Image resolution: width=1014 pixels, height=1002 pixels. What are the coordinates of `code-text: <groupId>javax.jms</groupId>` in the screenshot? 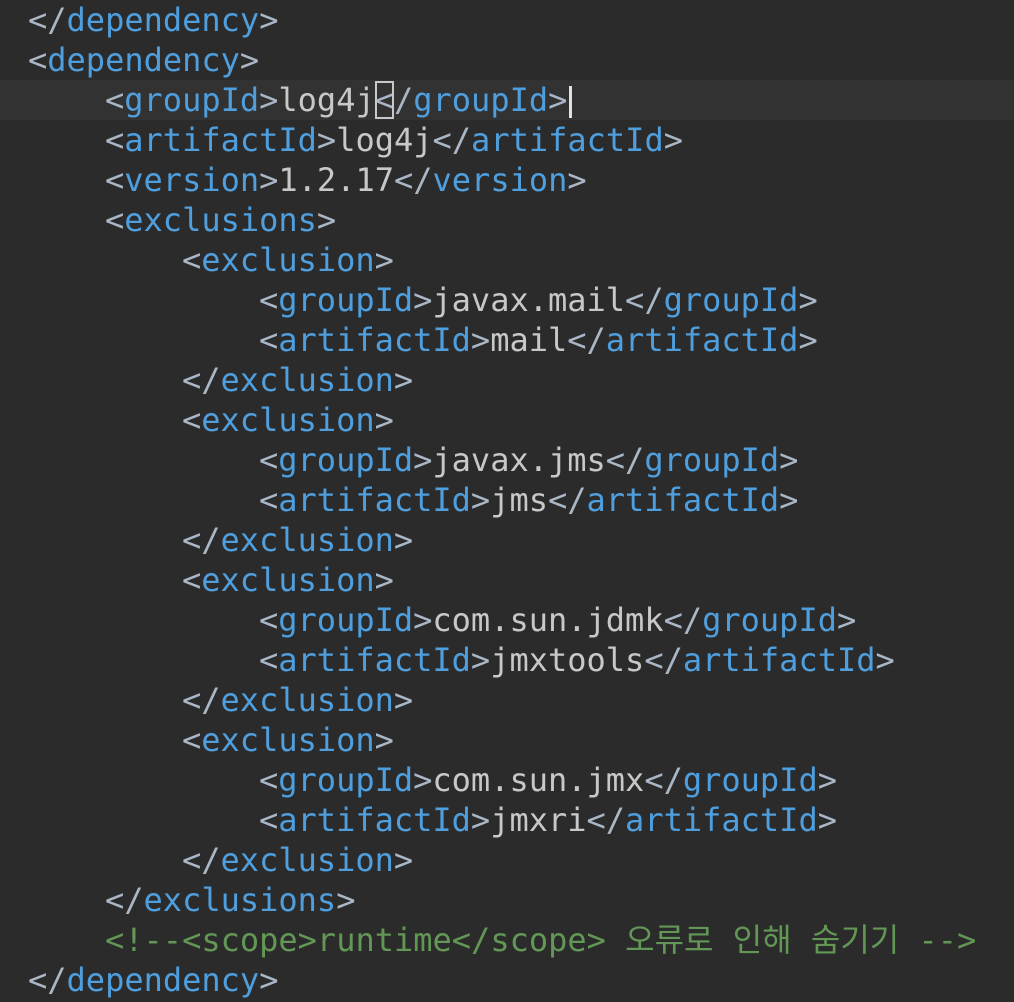 It's located at (529, 460).